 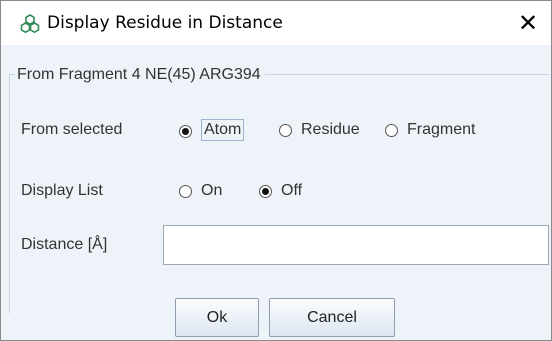 What do you see at coordinates (165, 23) in the screenshot?
I see `window-title: Display Residue in Distance` at bounding box center [165, 23].